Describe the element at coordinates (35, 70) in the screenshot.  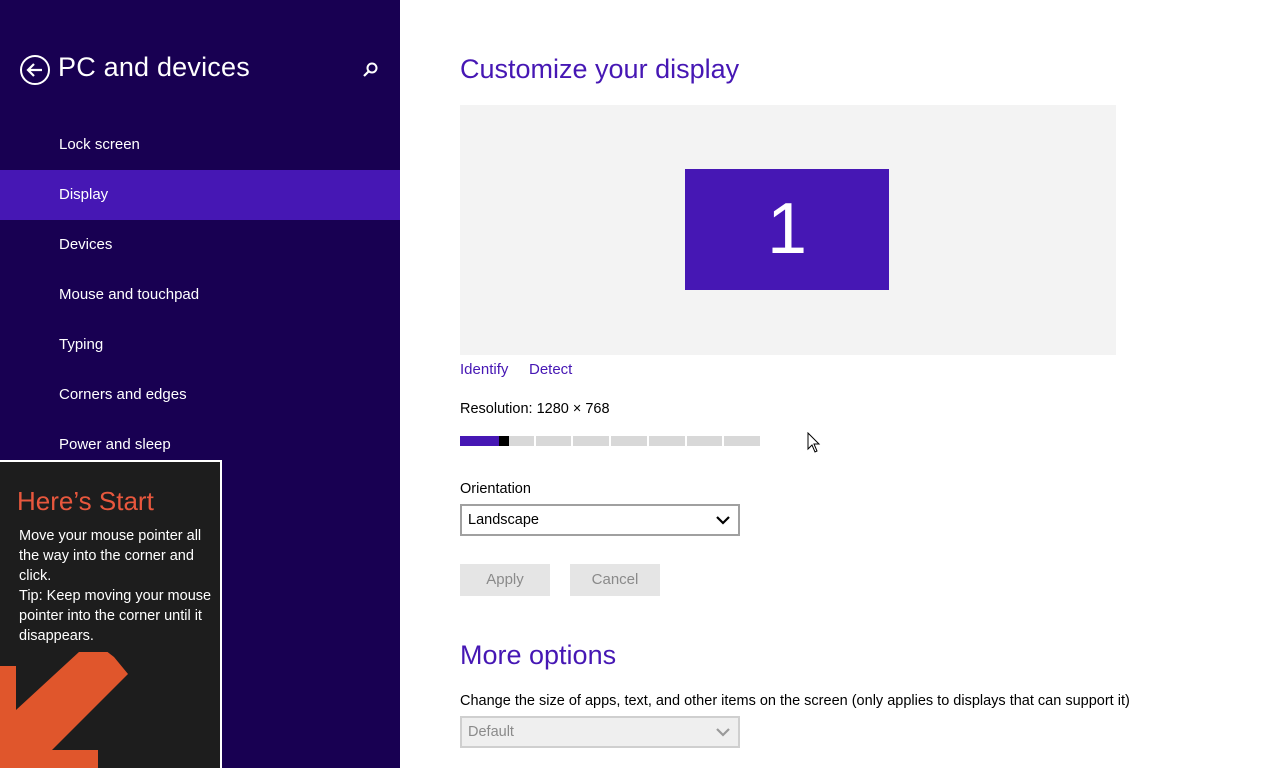
I see `back-arrow-circle-icon` at that location.